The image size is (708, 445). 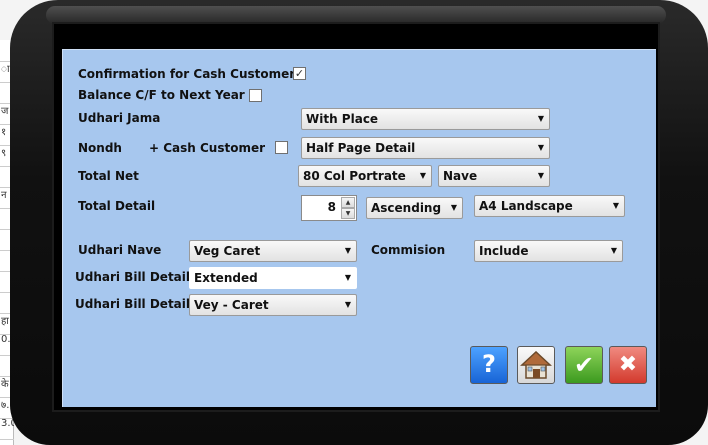 I want to click on udhari-bill-detail-select: Extended ▼, so click(x=273, y=278).